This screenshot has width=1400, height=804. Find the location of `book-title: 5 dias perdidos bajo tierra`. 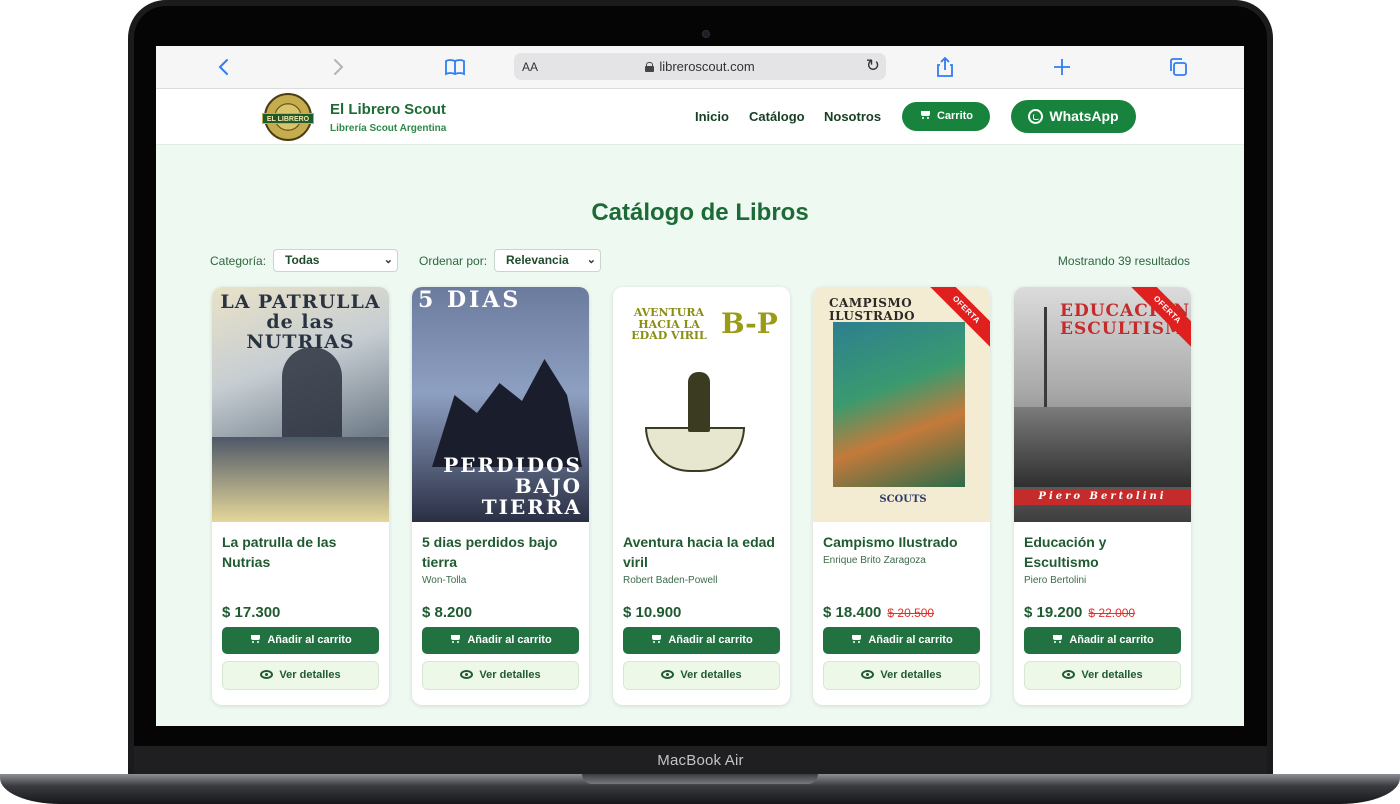

book-title: 5 dias perdidos bajo tierra is located at coordinates (500, 552).